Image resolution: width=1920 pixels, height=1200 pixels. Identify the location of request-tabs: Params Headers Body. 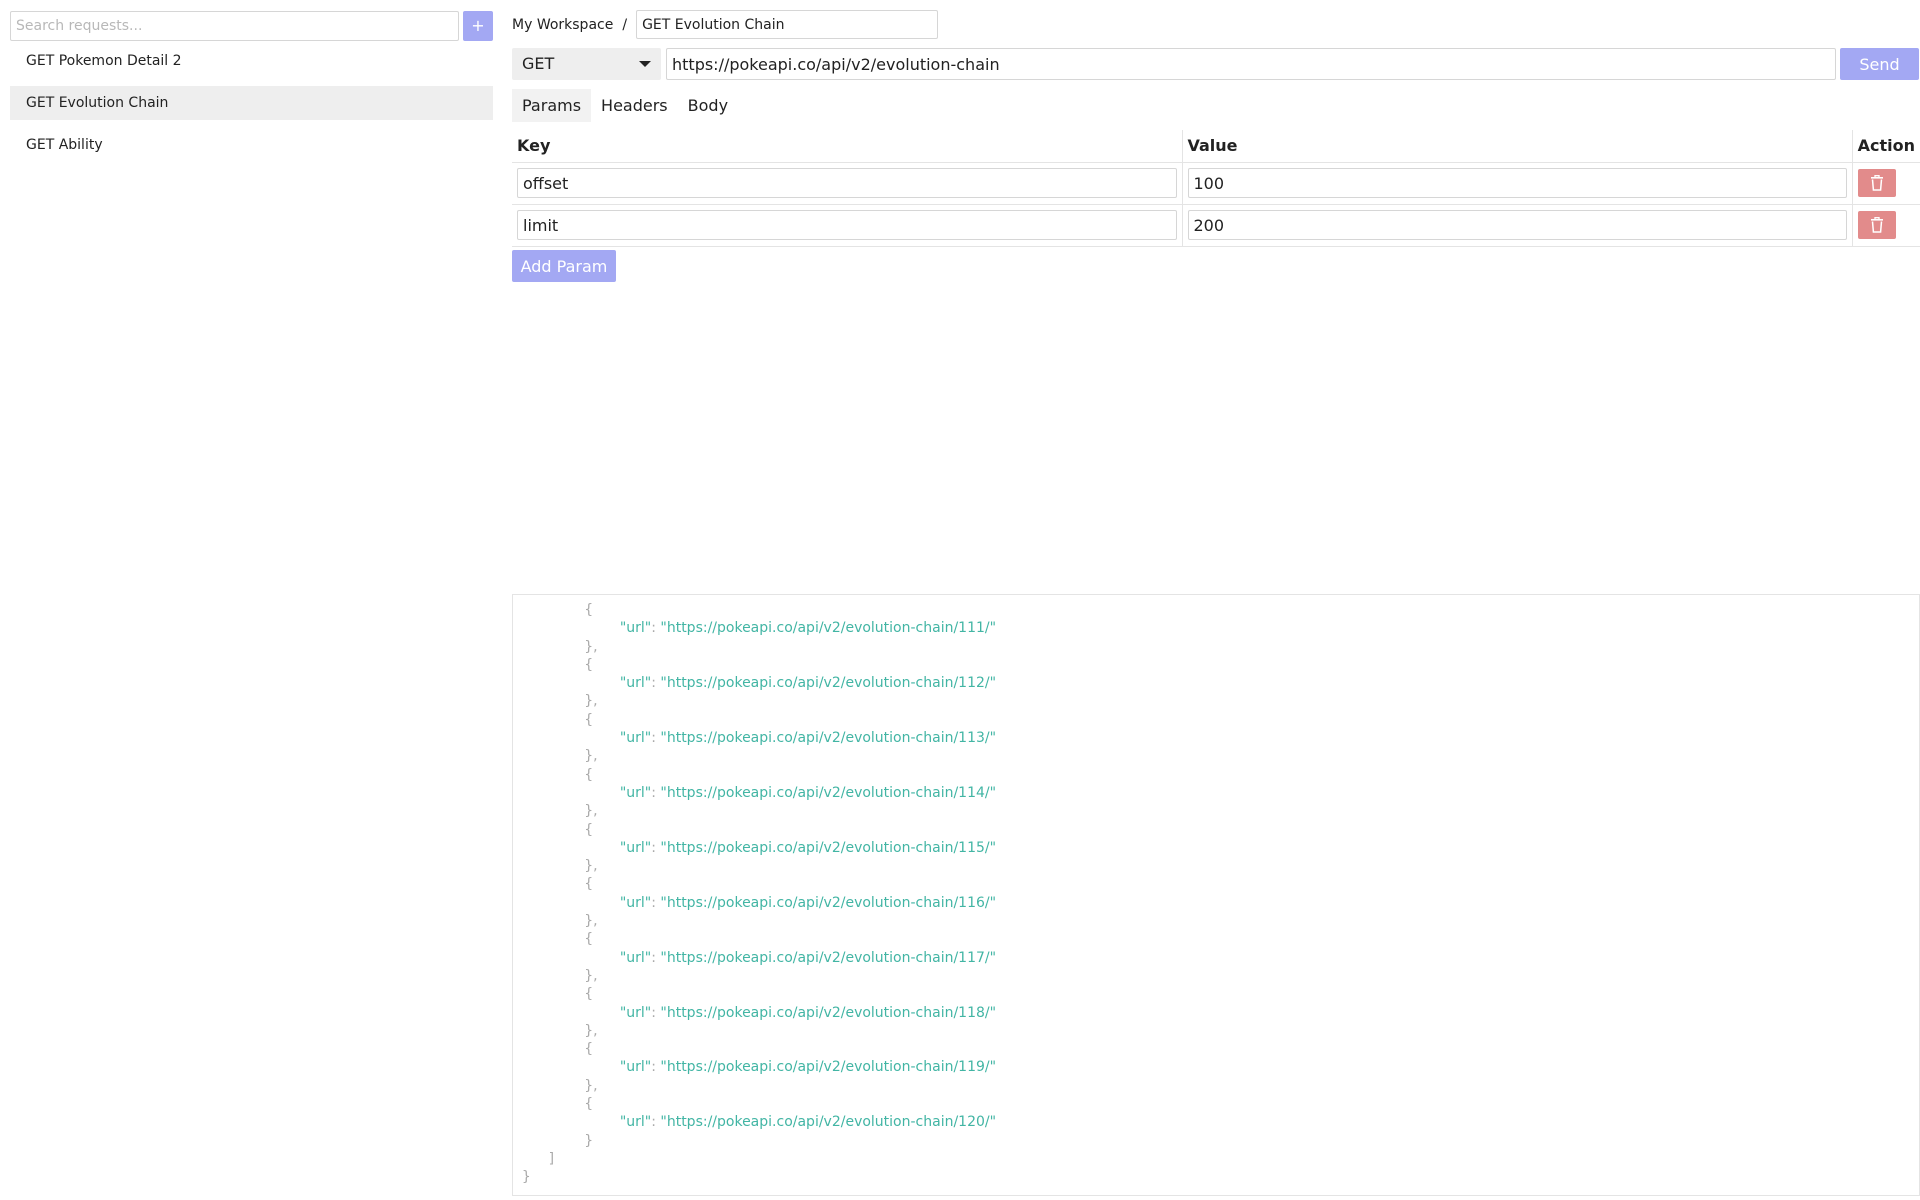
(625, 105).